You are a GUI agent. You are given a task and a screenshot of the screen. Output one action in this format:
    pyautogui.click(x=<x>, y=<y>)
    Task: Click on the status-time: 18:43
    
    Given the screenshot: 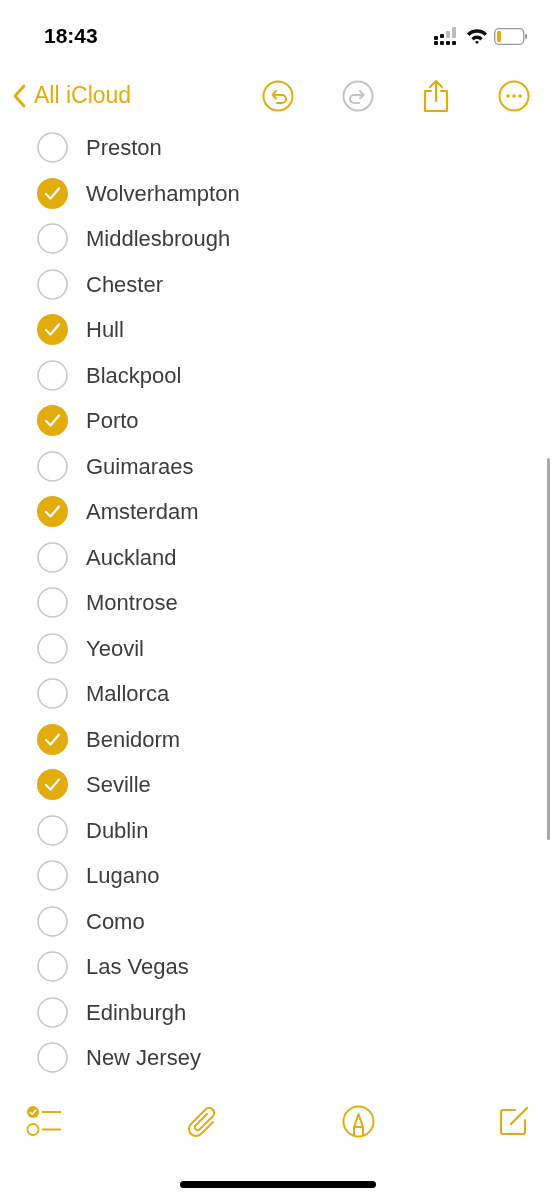 What is the action you would take?
    pyautogui.click(x=71, y=36)
    